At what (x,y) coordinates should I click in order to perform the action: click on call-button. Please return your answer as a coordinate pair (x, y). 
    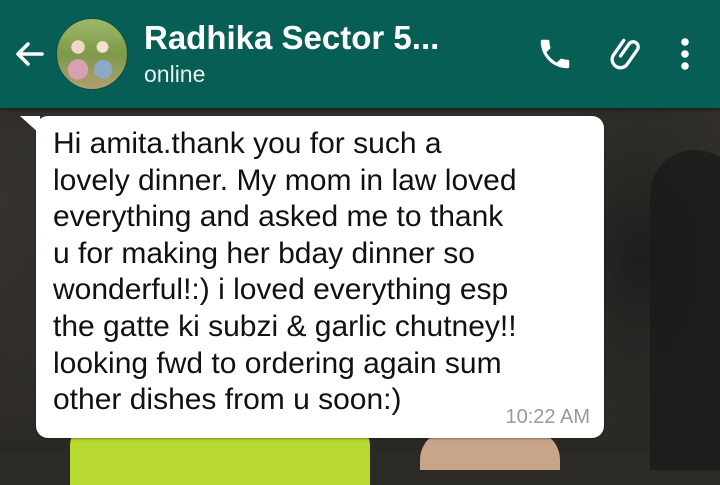
    Looking at the image, I should click on (555, 54).